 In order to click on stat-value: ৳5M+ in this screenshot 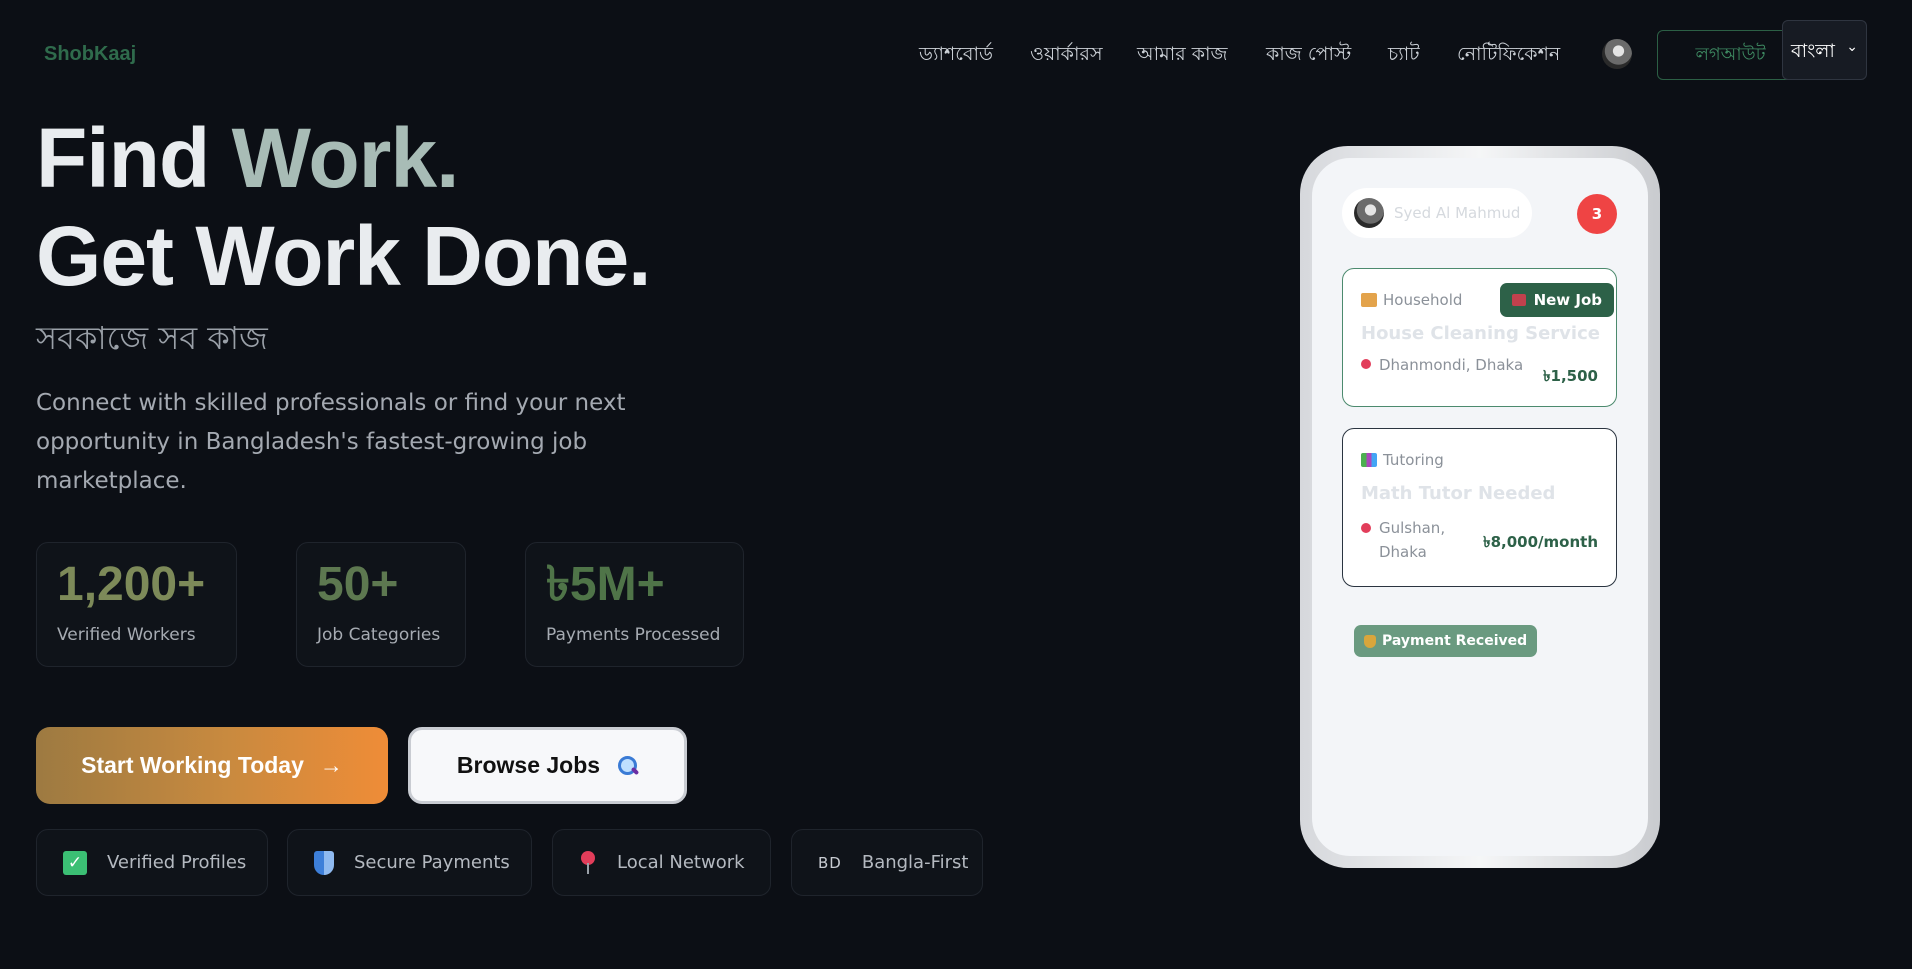, I will do `click(605, 584)`.